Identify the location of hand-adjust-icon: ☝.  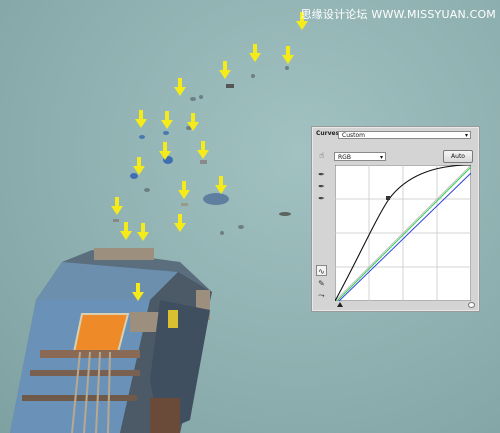
(321, 155).